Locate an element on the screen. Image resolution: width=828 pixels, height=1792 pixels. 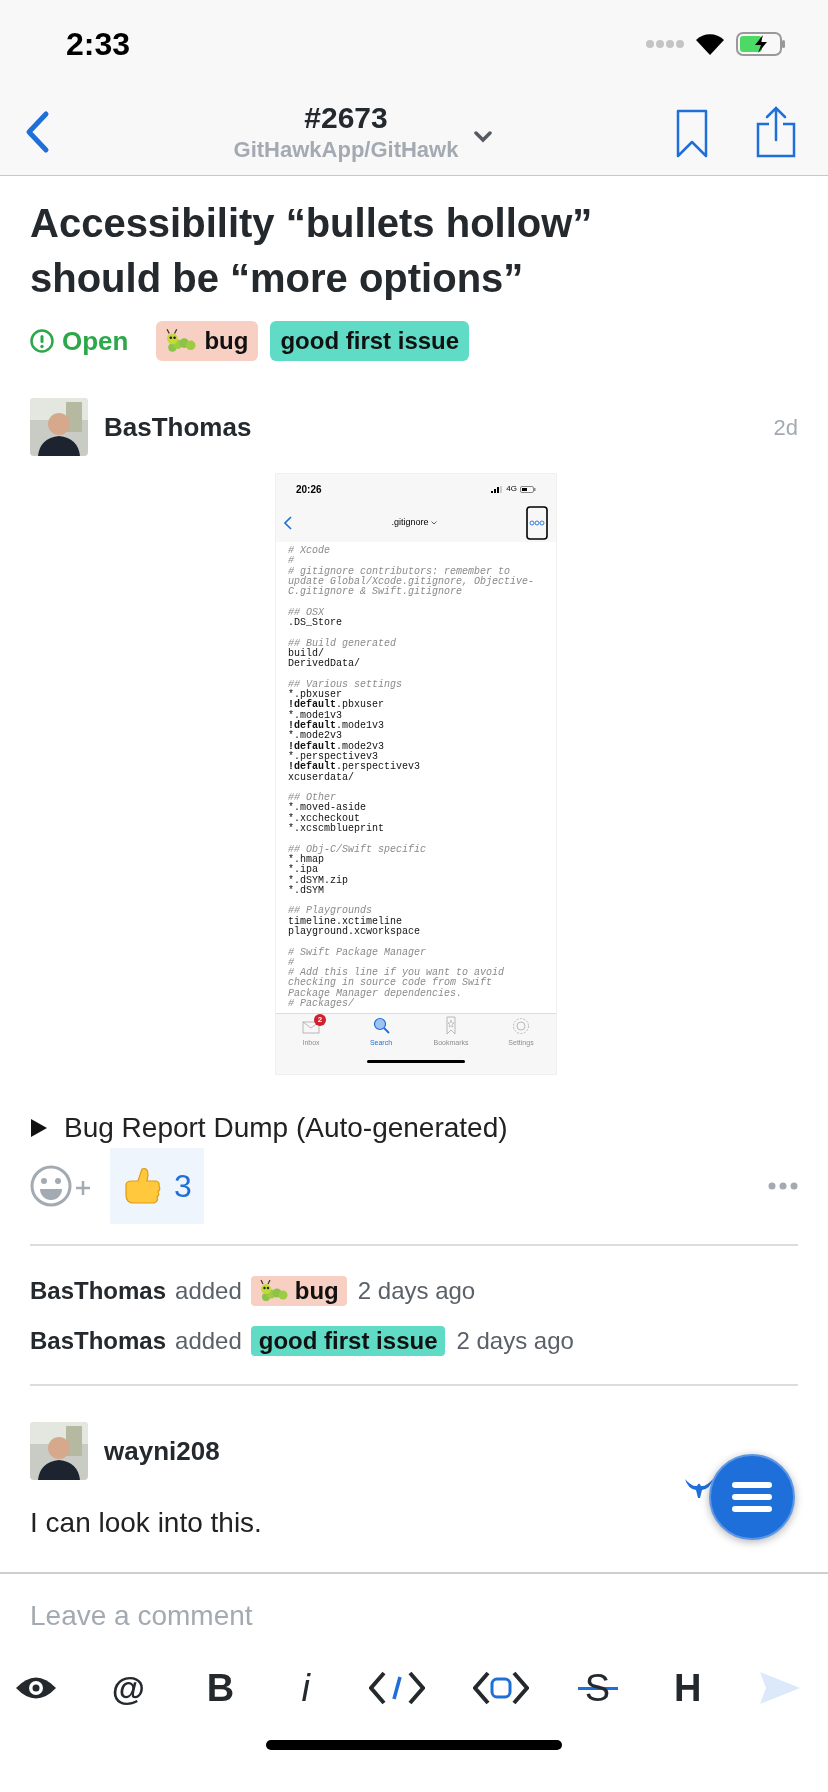
alert-icon is located at coordinates (42, 341).